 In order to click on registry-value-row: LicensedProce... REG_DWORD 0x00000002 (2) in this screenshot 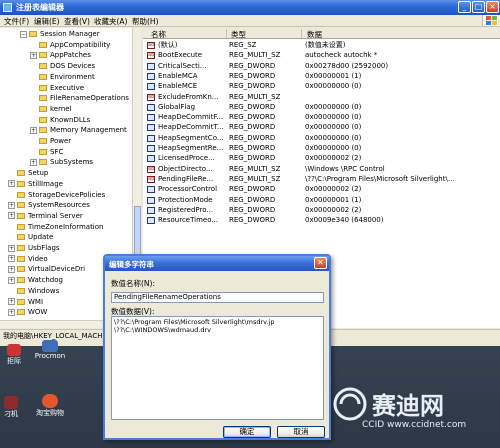, I will do `click(321, 158)`.